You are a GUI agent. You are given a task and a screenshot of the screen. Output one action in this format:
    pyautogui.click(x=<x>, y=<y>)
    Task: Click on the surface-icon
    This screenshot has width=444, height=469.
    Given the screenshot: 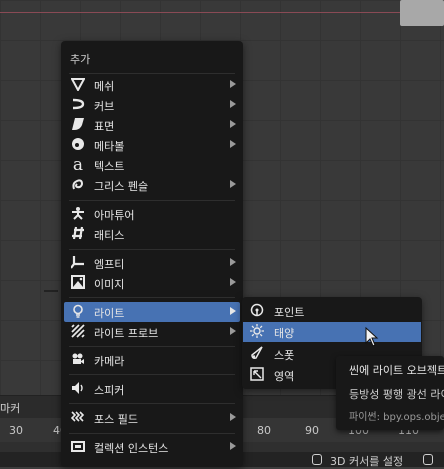 What is the action you would take?
    pyautogui.click(x=78, y=125)
    